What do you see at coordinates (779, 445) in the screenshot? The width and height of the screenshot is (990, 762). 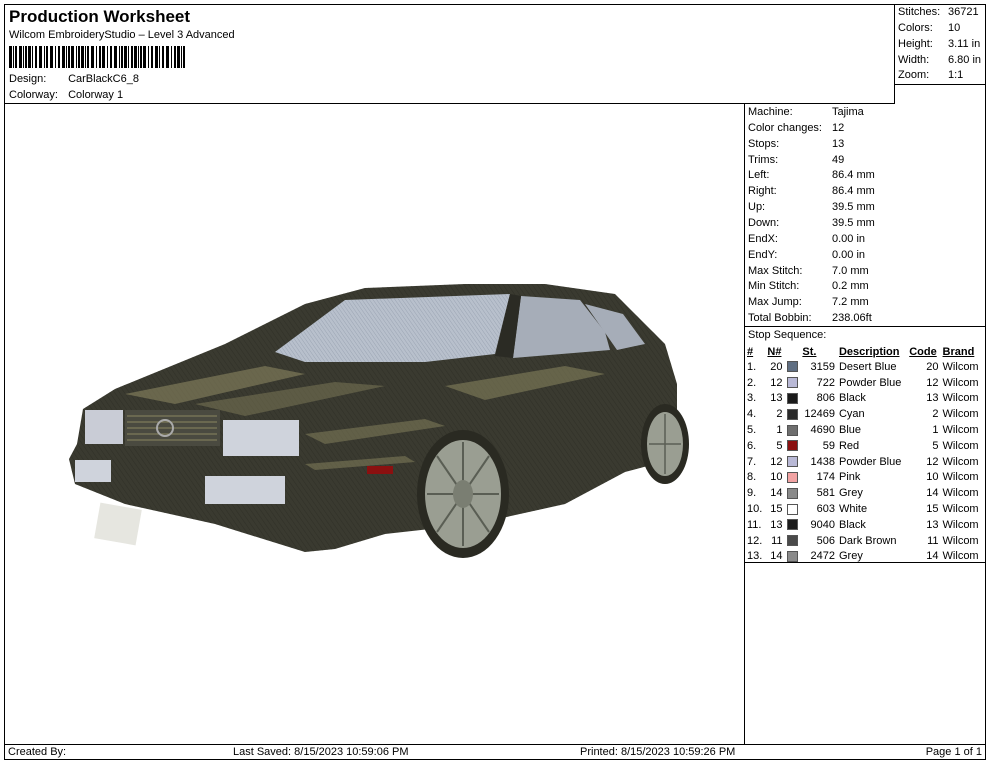 I see `needle-number: 5` at bounding box center [779, 445].